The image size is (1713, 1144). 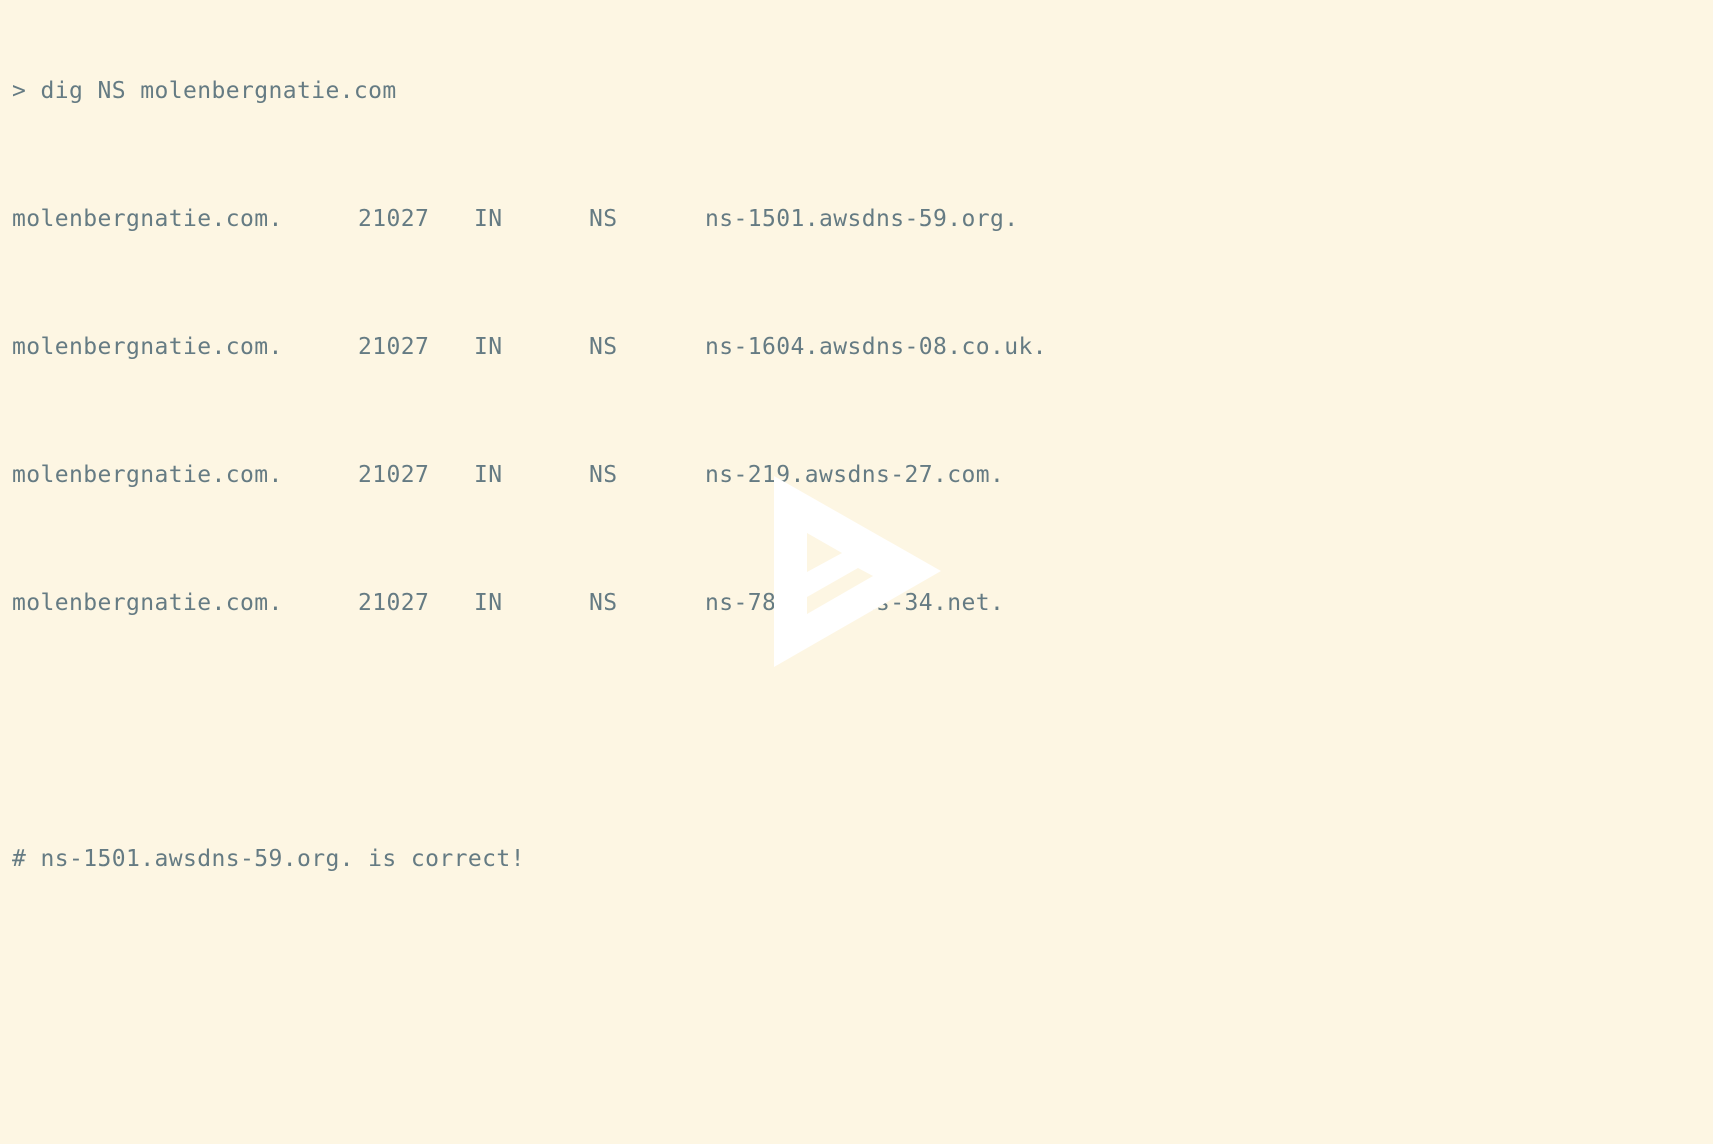 I want to click on play-icon, so click(x=857, y=571).